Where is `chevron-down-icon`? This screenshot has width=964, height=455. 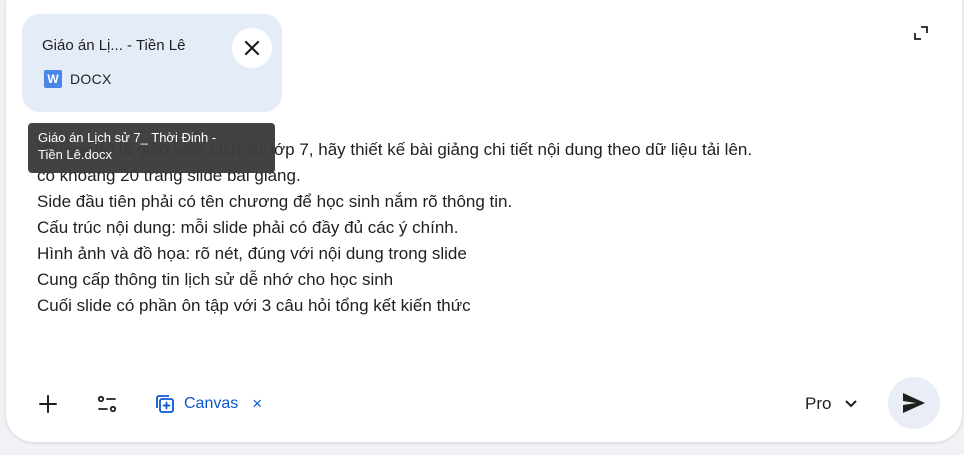
chevron-down-icon is located at coordinates (851, 404).